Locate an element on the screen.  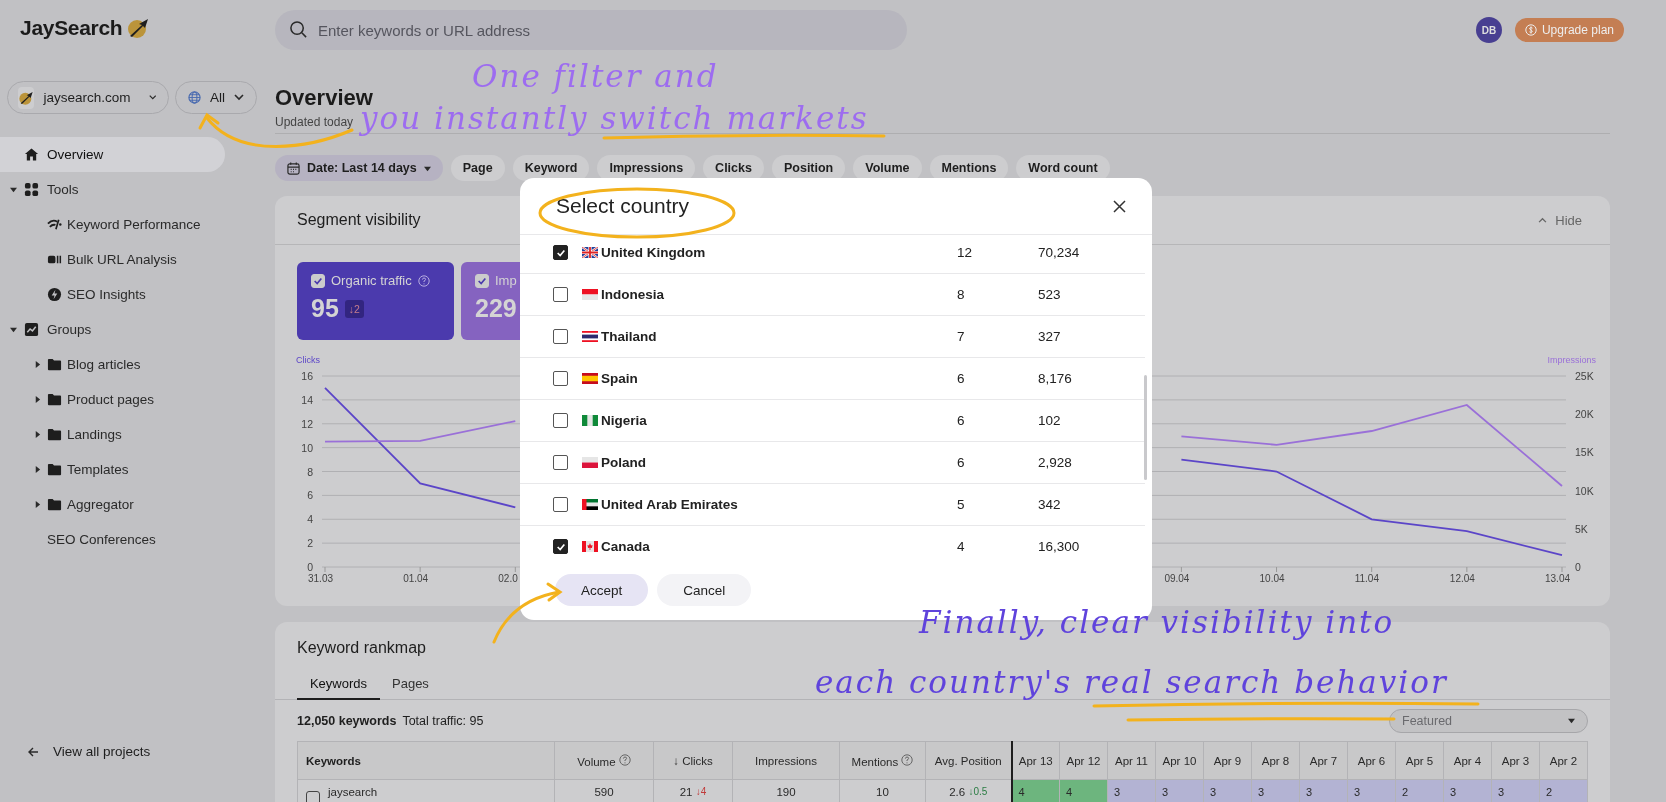
logo-text: JaySearch is located at coordinates (71, 28).